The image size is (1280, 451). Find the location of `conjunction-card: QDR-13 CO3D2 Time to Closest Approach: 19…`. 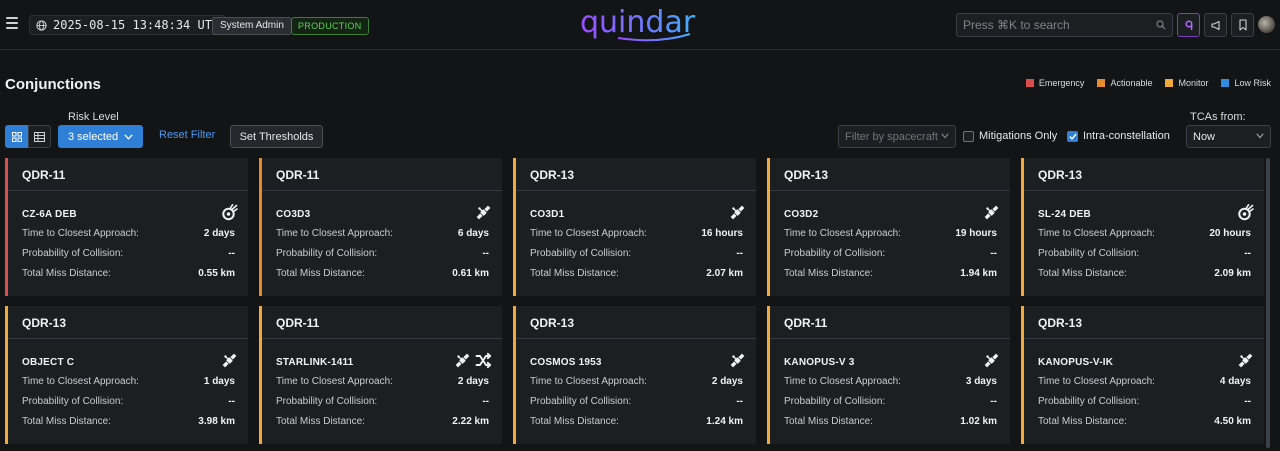

conjunction-card: QDR-13 CO3D2 Time to Closest Approach: 19… is located at coordinates (888, 227).